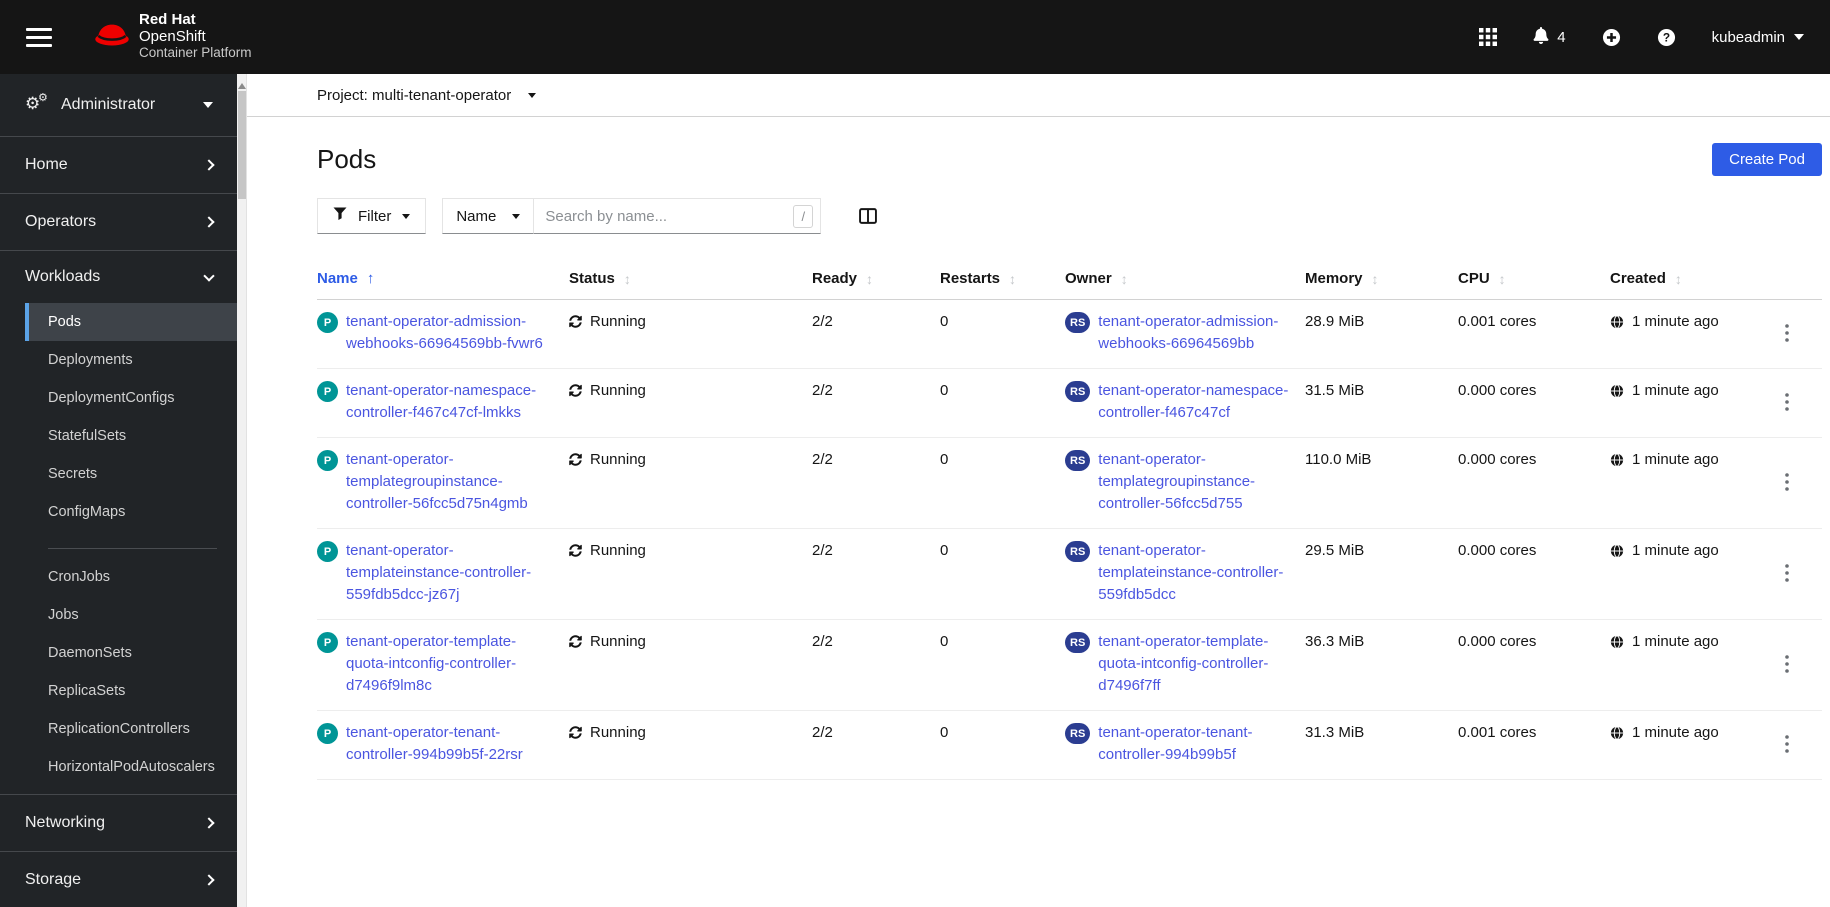 This screenshot has height=907, width=1830. Describe the element at coordinates (1069, 216) in the screenshot. I see `table-toolbar: Filter Name /` at that location.